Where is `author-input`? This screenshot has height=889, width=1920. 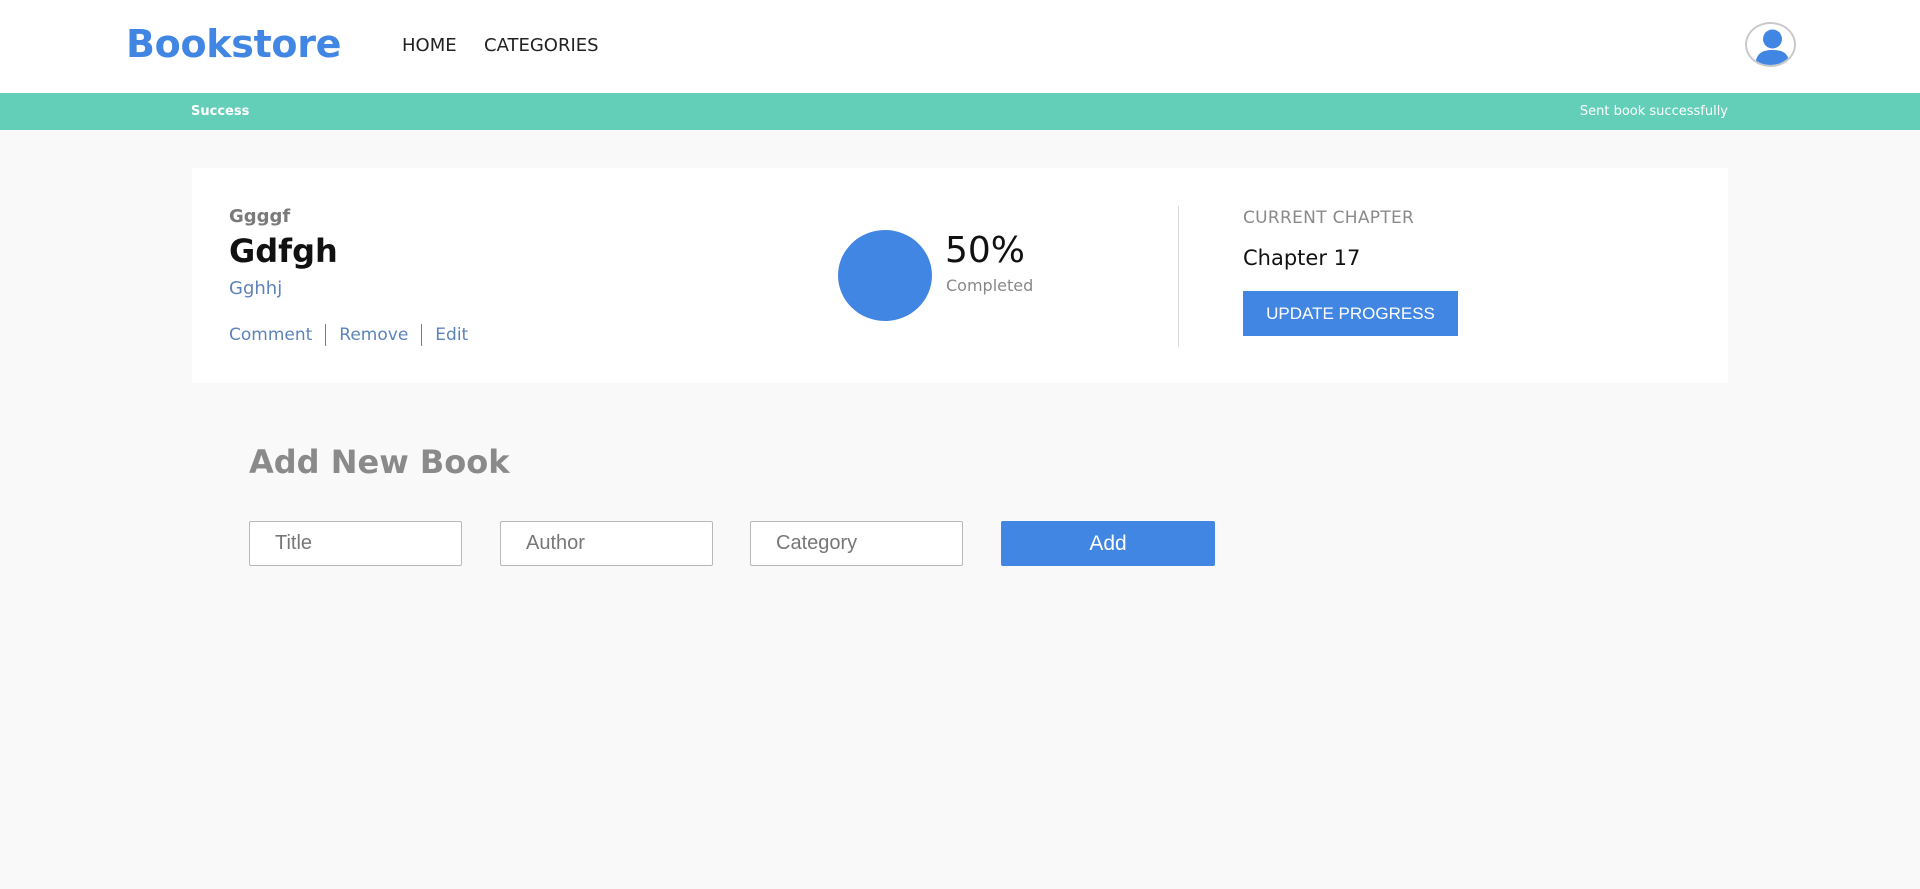 author-input is located at coordinates (606, 543).